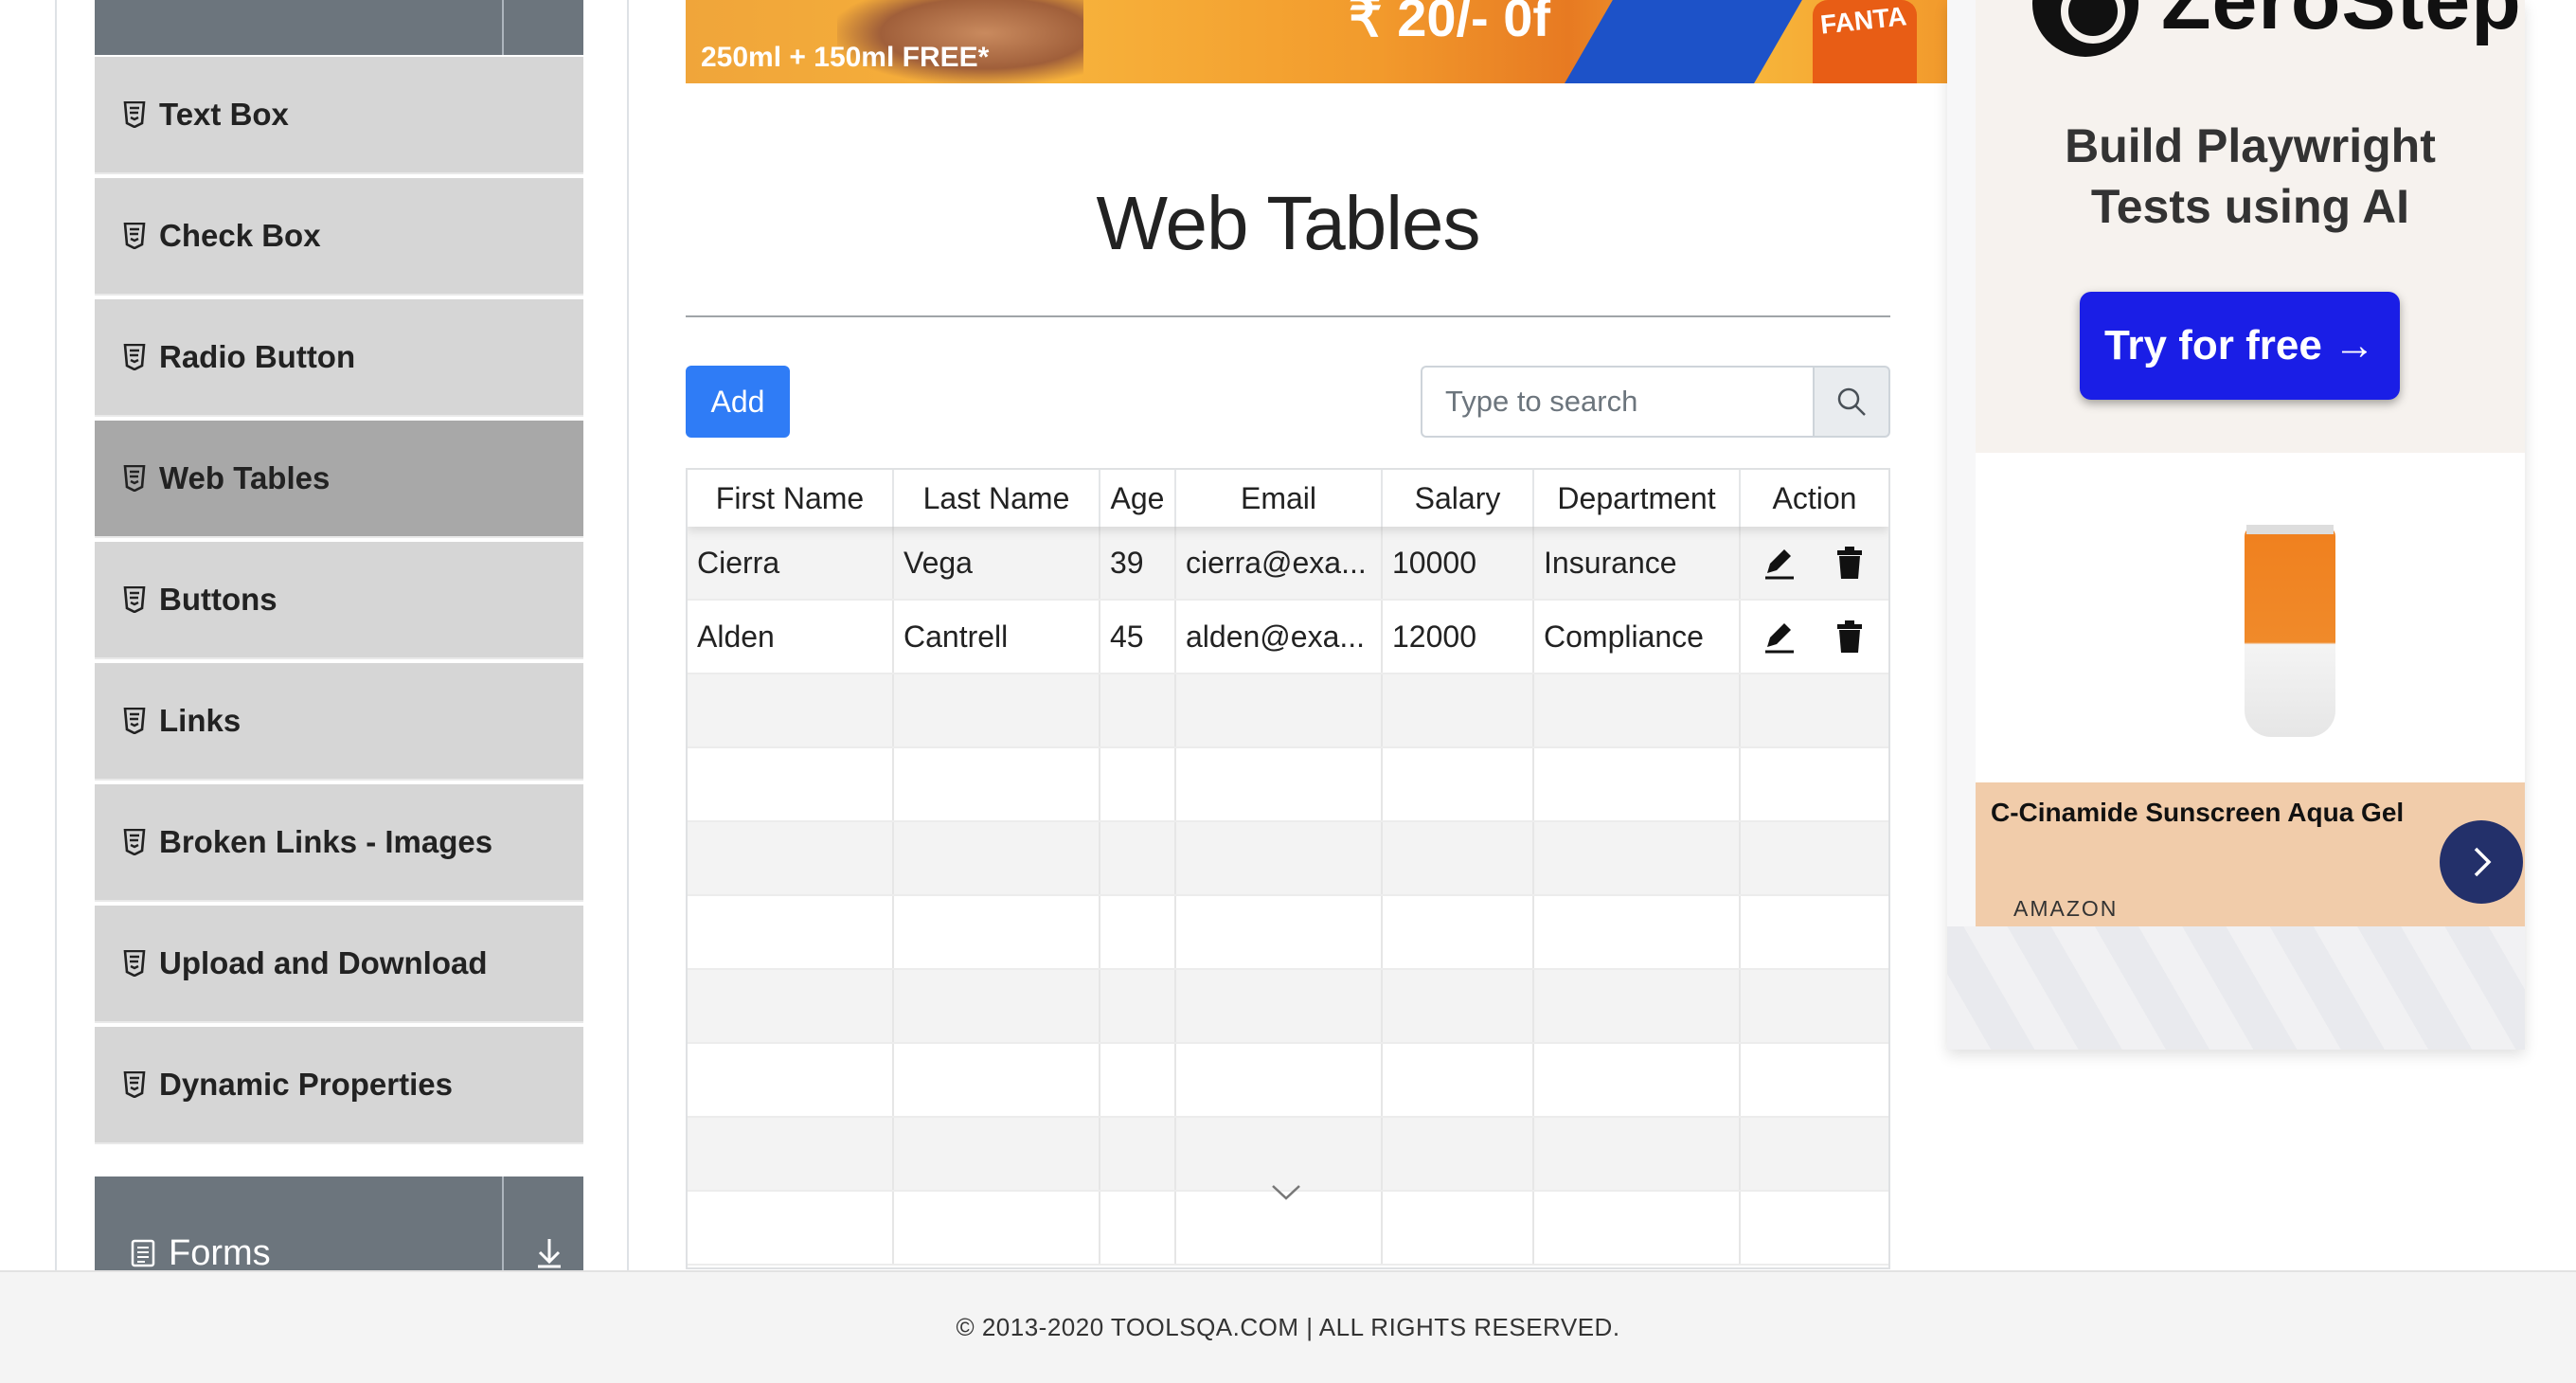 This screenshot has width=2576, height=1383. What do you see at coordinates (339, 27) in the screenshot?
I see `elements-group-header` at bounding box center [339, 27].